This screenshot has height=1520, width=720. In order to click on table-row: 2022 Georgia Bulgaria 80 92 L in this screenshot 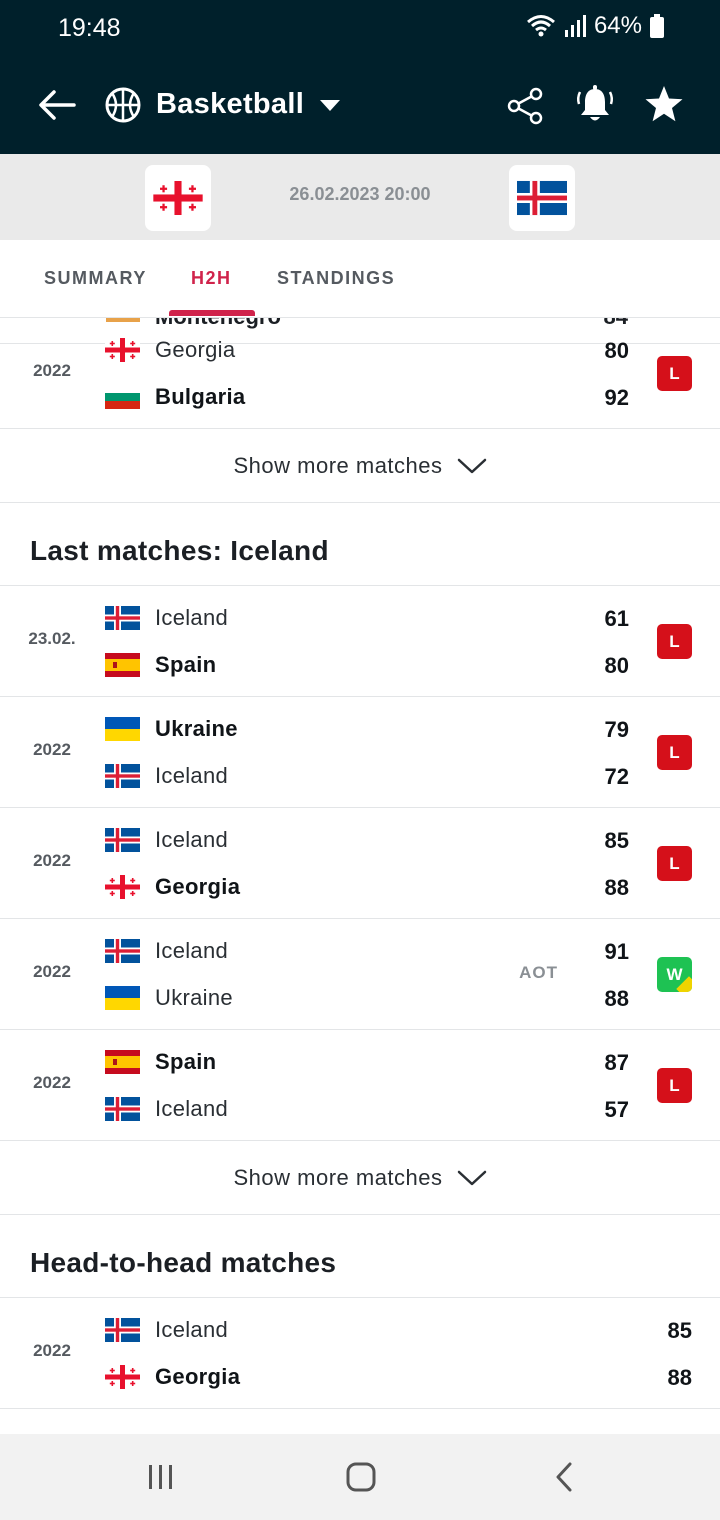, I will do `click(360, 373)`.